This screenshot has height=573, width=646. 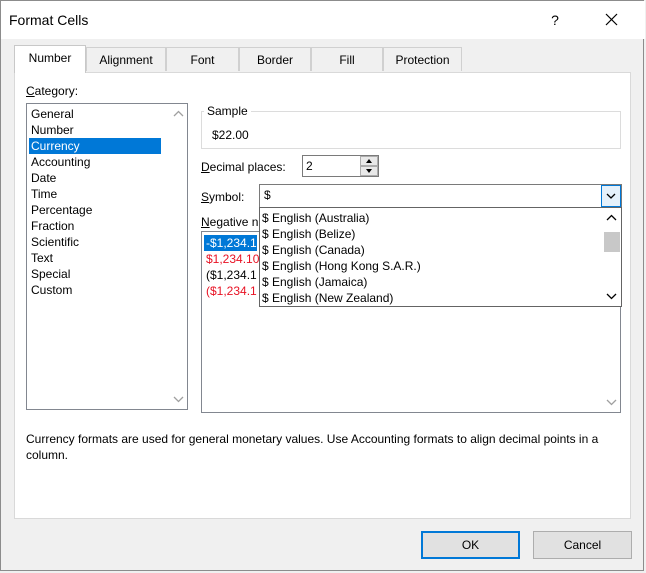 I want to click on close-button, so click(x=611, y=20).